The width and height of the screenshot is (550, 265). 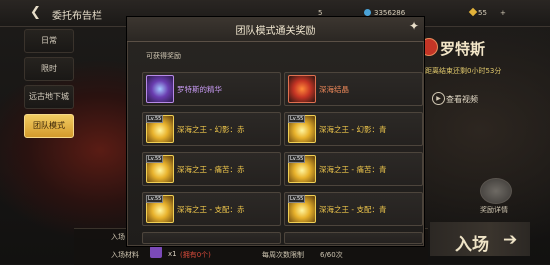 What do you see at coordinates (35, 12) in the screenshot?
I see `back-arrow-icon: ❮` at bounding box center [35, 12].